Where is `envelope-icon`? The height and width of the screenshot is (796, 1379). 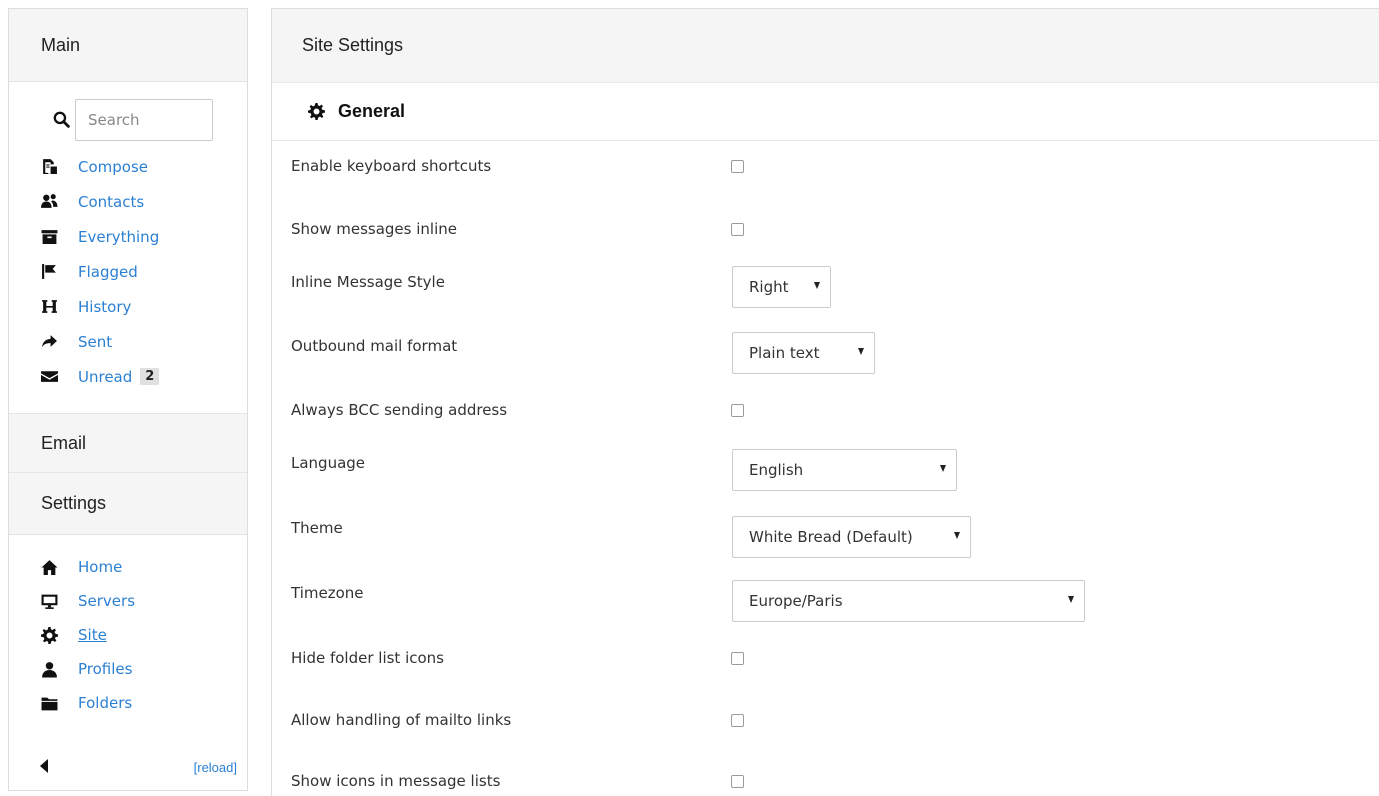 envelope-icon is located at coordinates (52, 377).